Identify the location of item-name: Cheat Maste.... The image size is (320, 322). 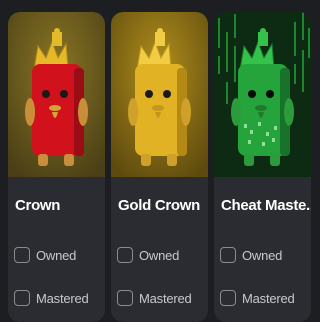
(266, 205).